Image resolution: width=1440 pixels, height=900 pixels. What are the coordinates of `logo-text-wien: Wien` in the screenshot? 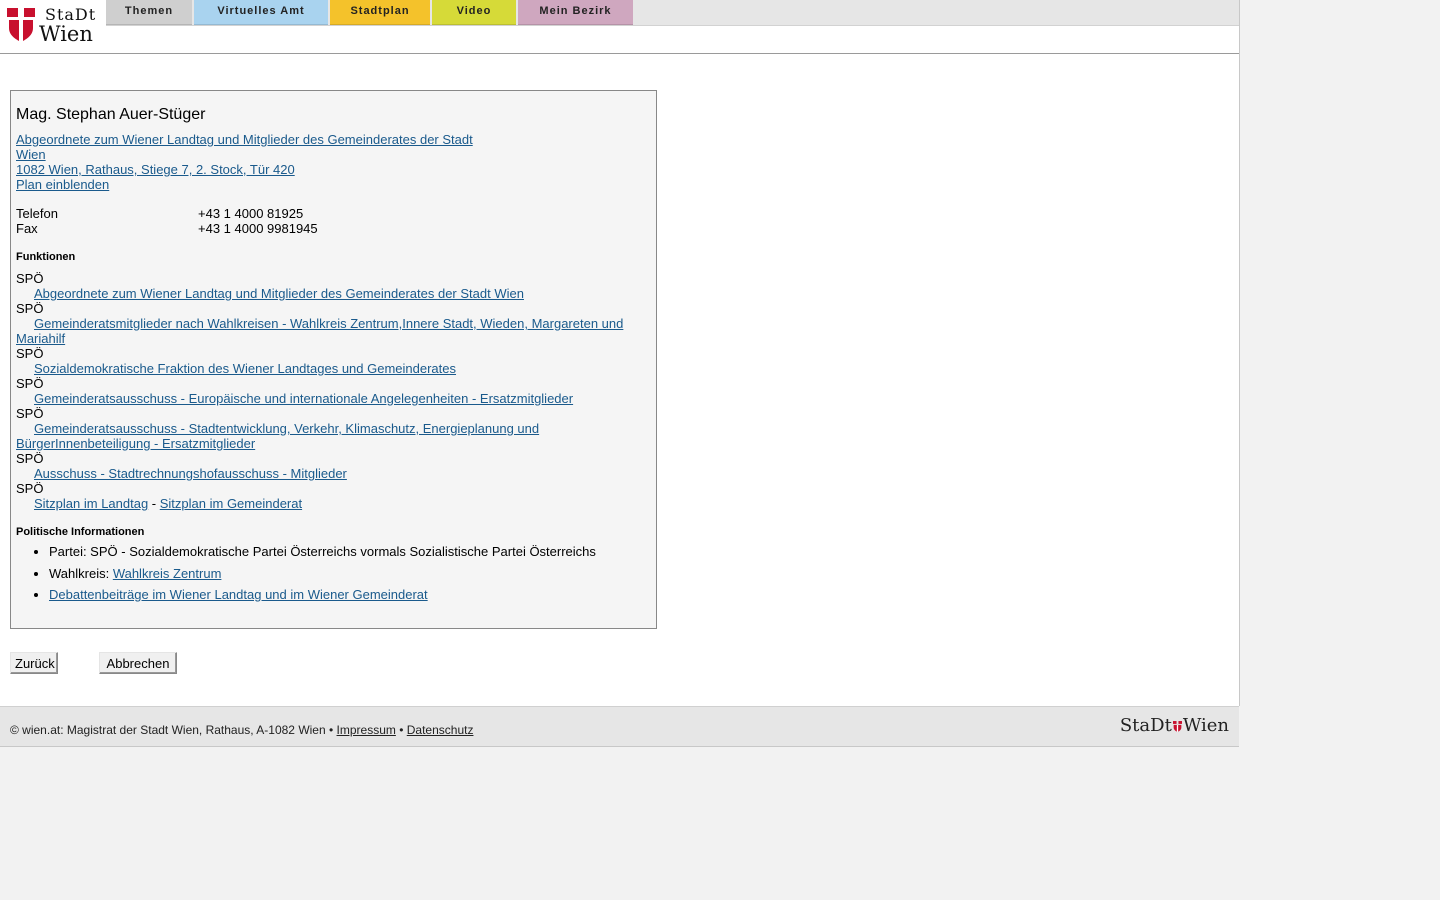 It's located at (66, 34).